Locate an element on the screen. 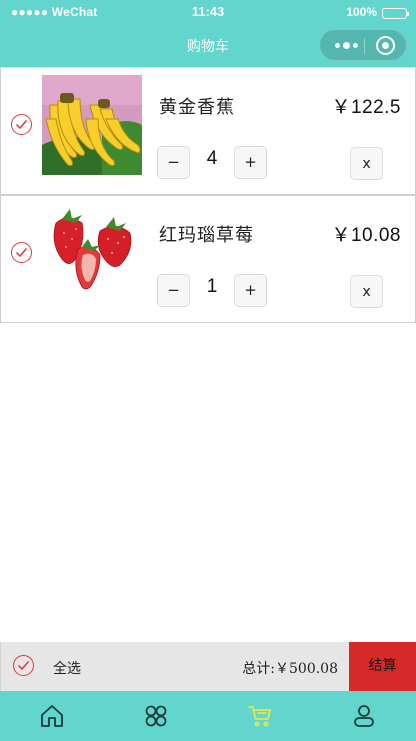 Image resolution: width=416 pixels, height=741 pixels. tab-category is located at coordinates (156, 716).